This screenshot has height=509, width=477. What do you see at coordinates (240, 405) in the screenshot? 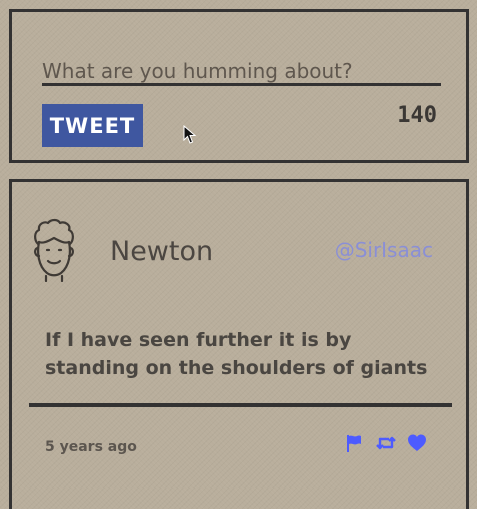
I see `divider` at bounding box center [240, 405].